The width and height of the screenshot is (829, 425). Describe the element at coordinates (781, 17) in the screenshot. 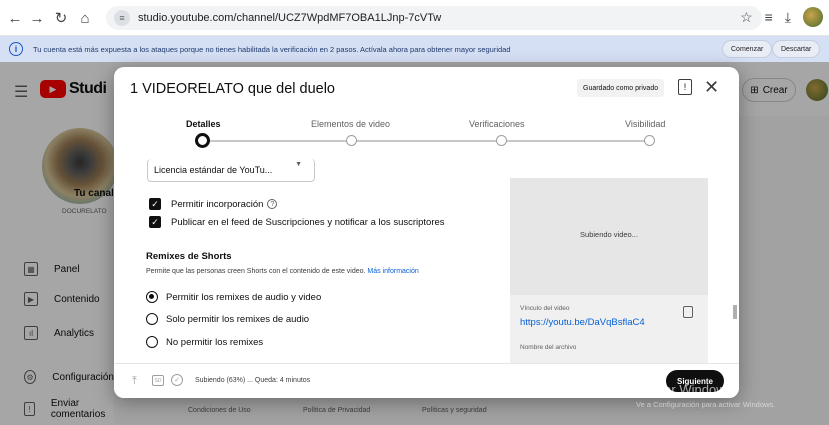

I see `browser-actions: ☆ ≡ ⤓` at that location.